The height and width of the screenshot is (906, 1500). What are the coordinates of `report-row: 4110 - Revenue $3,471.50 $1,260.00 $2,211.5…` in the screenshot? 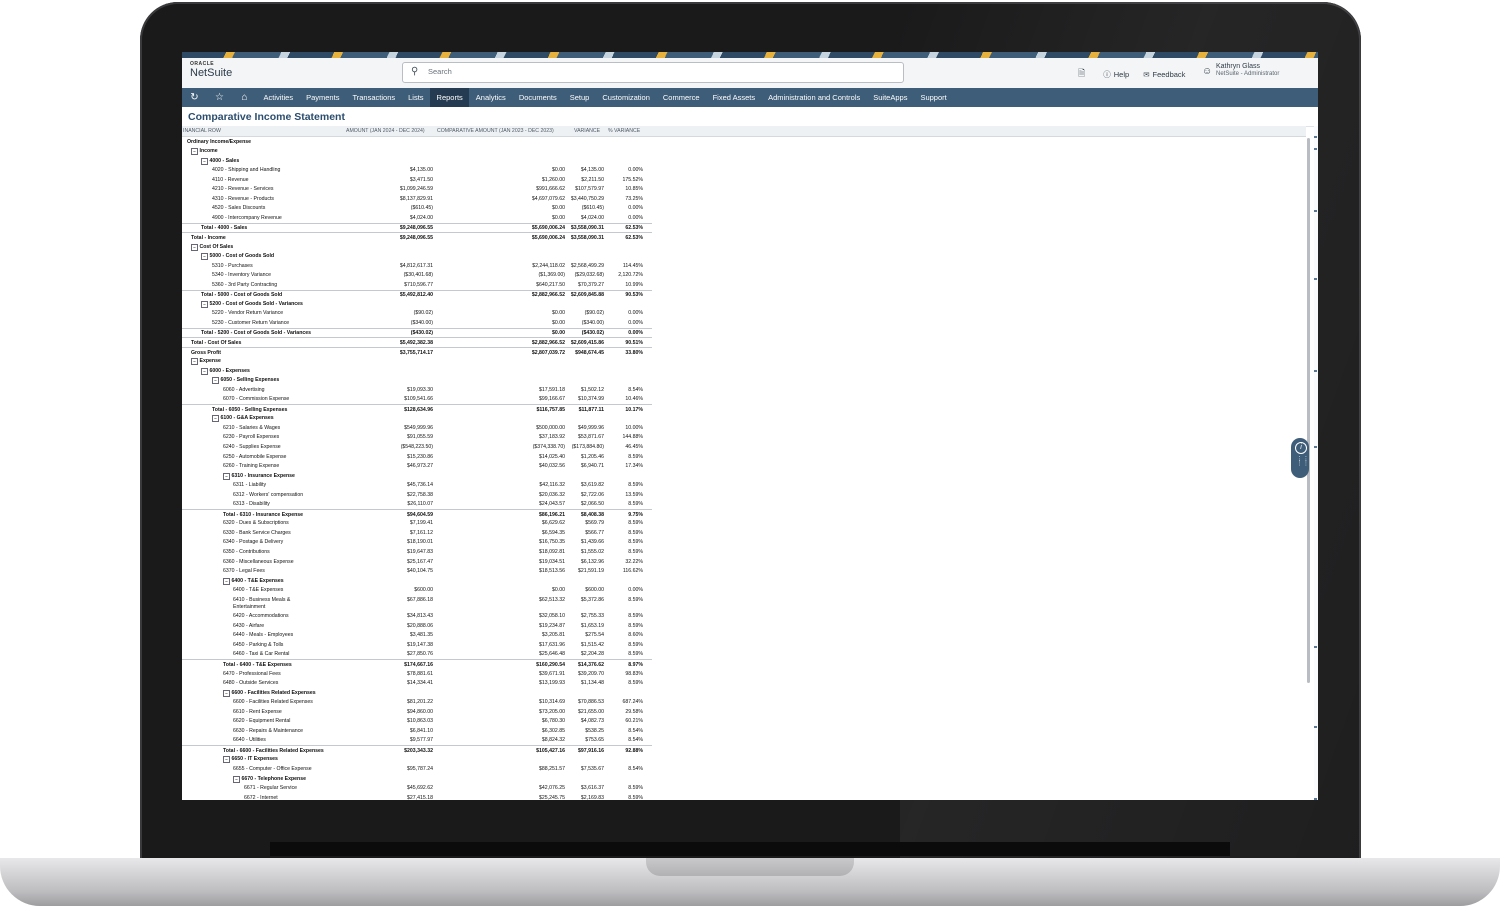 It's located at (417, 180).